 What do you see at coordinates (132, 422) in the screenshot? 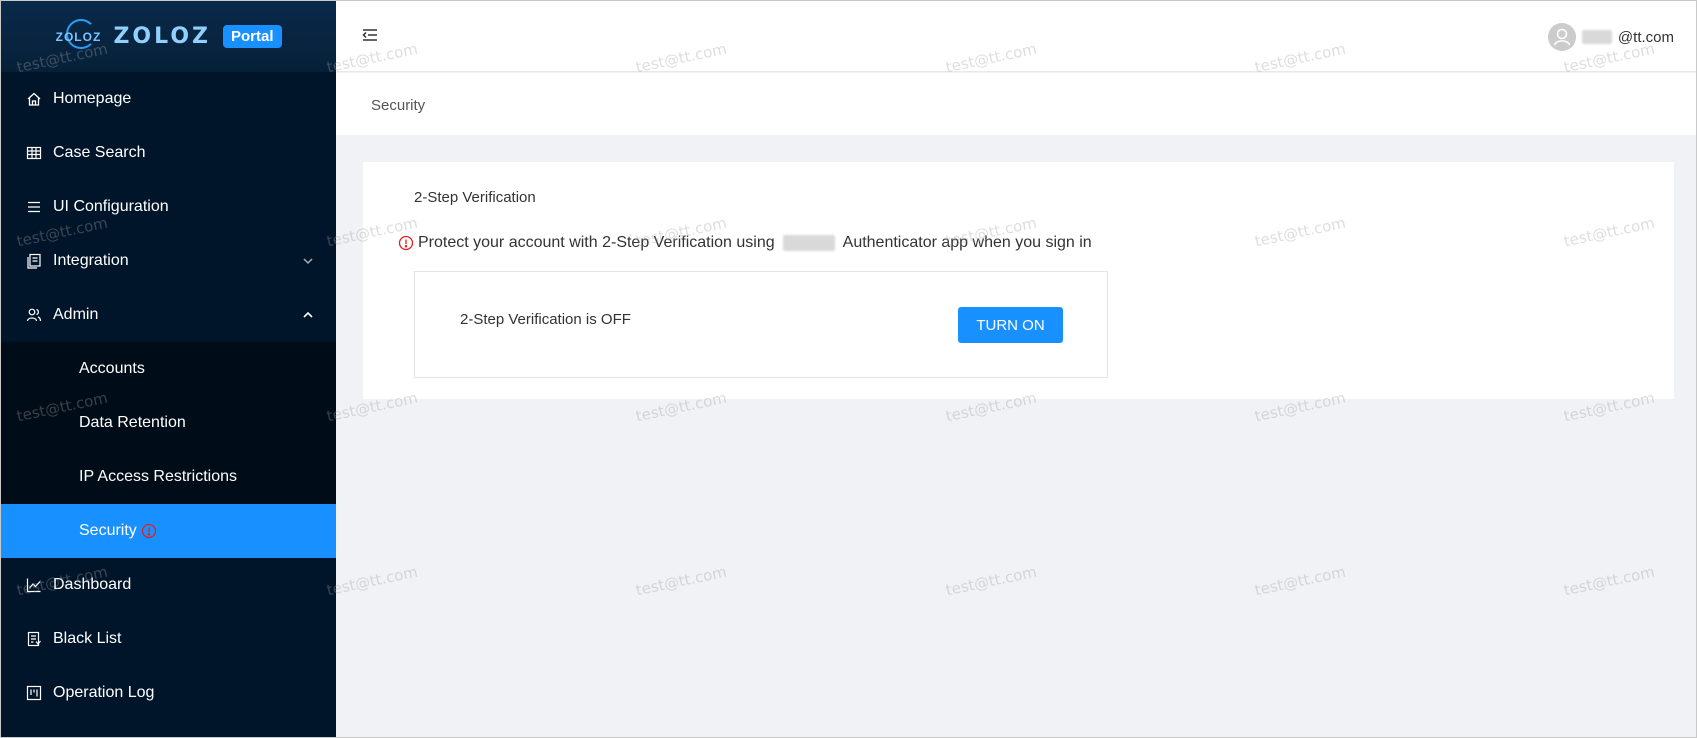
I see `sidebar-item-label: Data Retention` at bounding box center [132, 422].